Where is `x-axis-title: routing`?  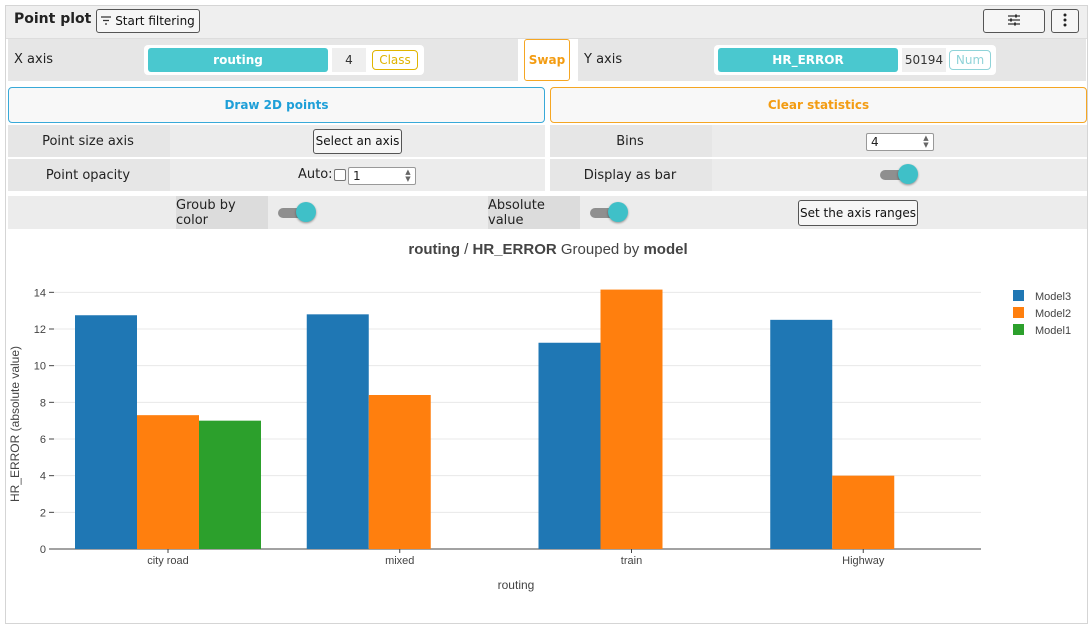 x-axis-title: routing is located at coordinates (516, 585).